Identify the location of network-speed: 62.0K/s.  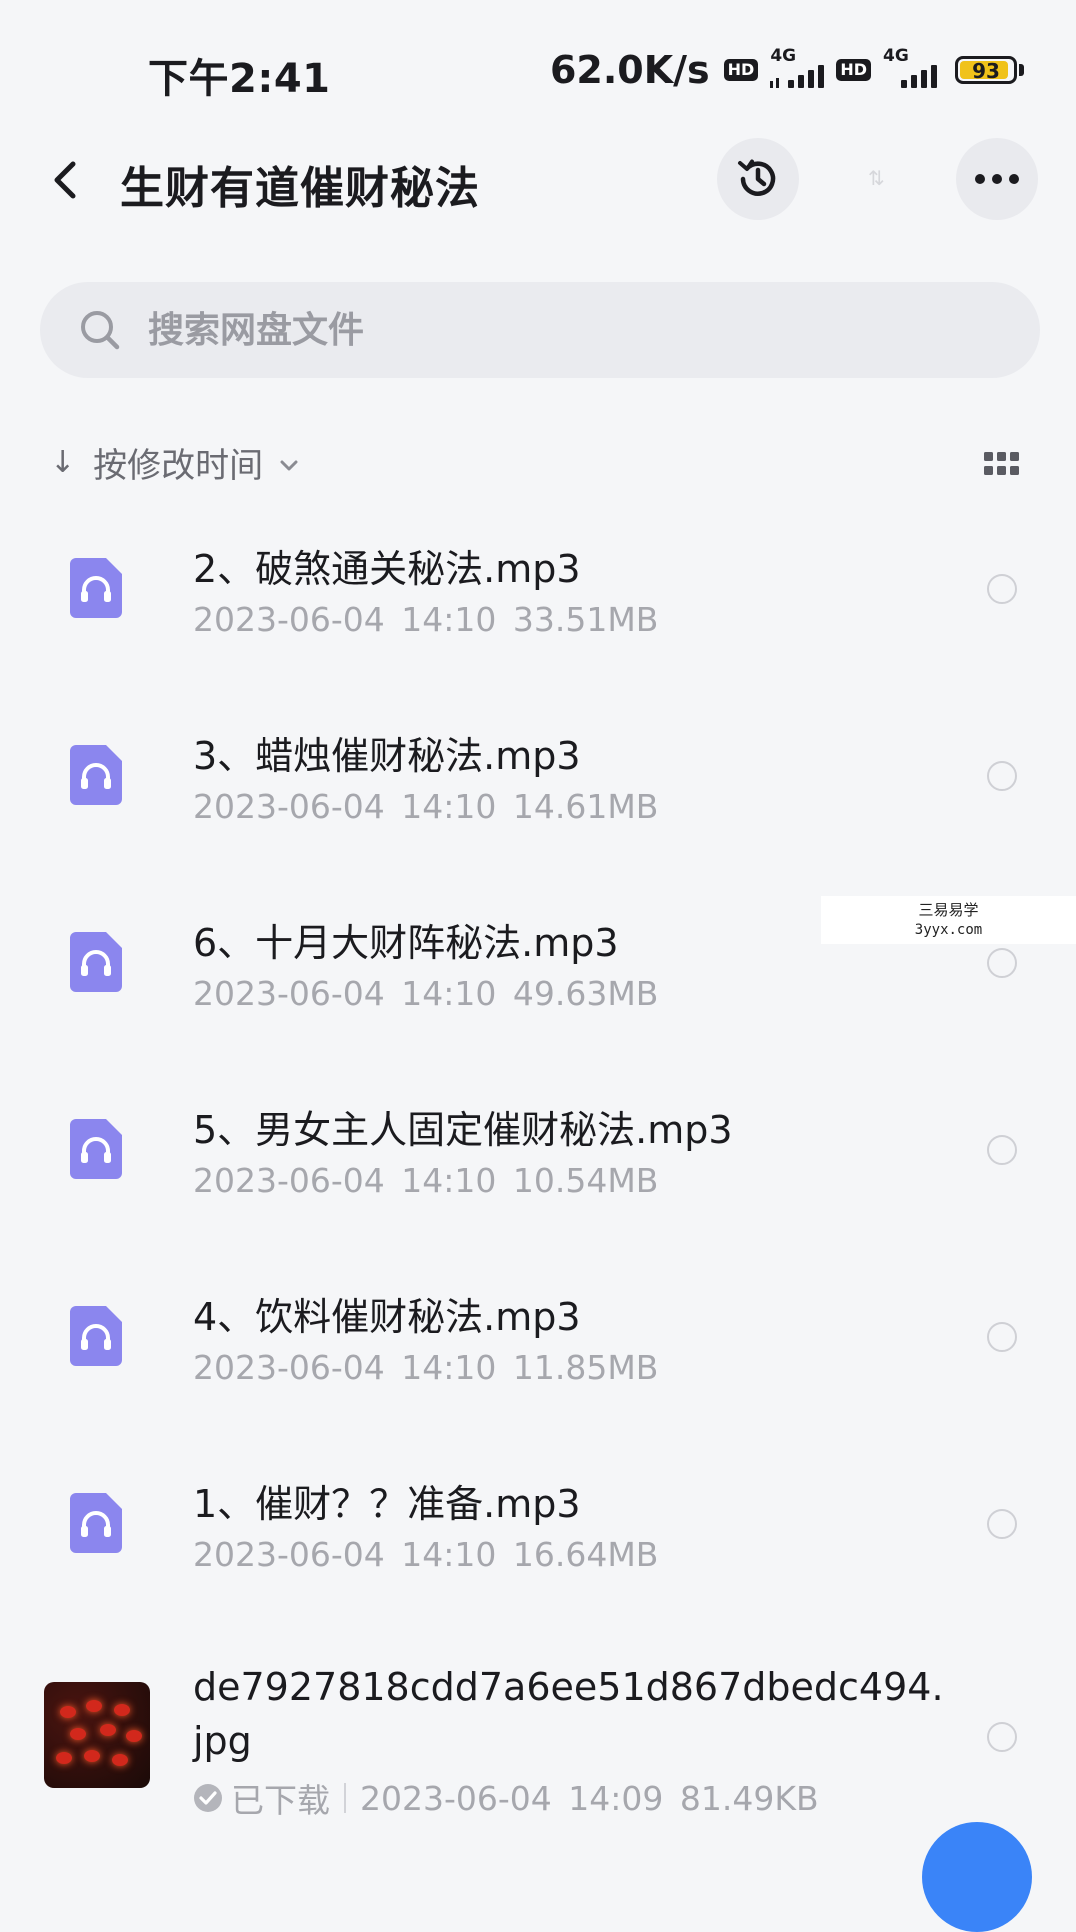
(629, 70).